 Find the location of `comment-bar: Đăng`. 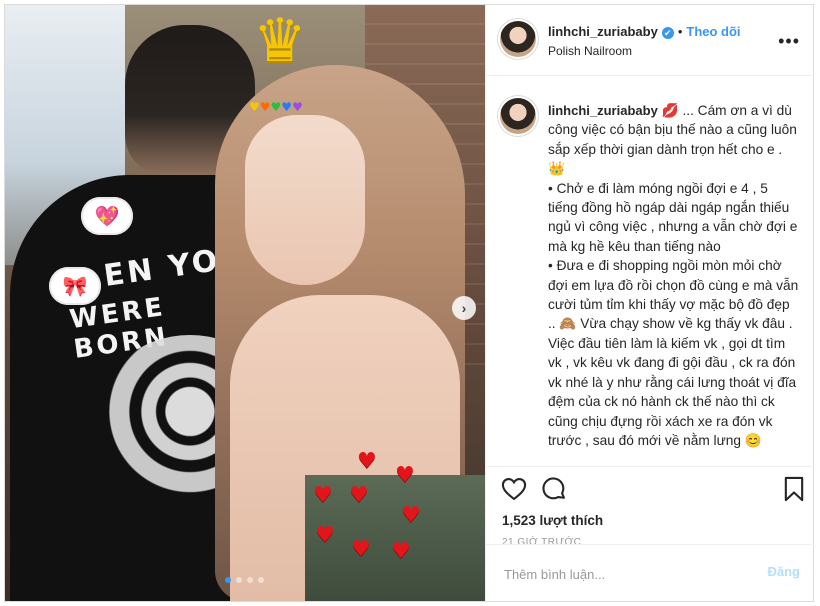

comment-bar: Đăng is located at coordinates (650, 572).